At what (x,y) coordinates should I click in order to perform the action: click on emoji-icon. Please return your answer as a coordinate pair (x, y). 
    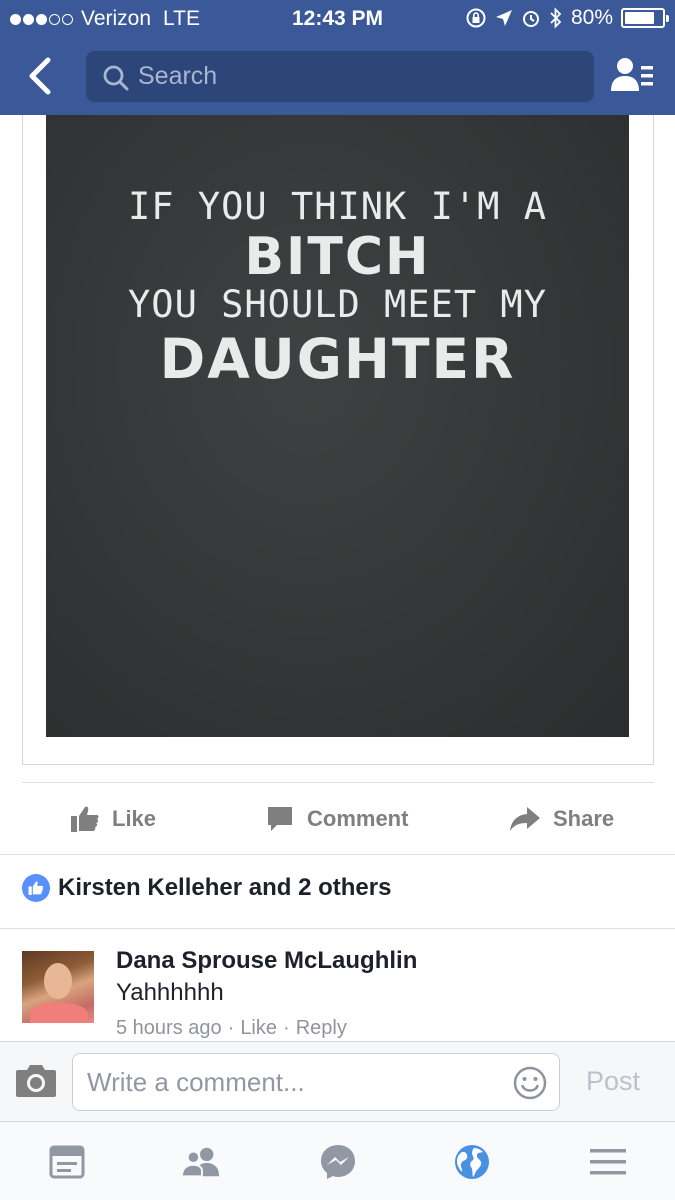
    Looking at the image, I should click on (530, 1083).